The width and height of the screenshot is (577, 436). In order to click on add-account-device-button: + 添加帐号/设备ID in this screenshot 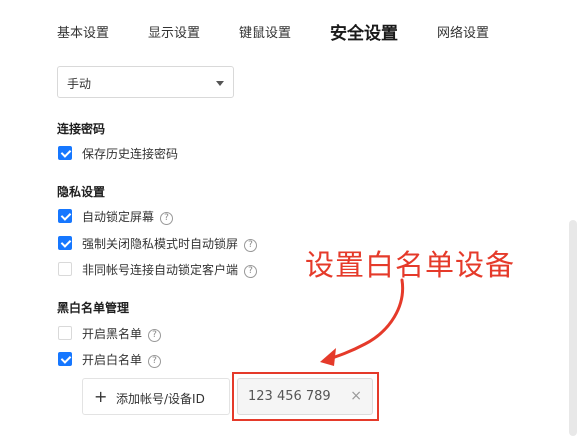, I will do `click(156, 396)`.